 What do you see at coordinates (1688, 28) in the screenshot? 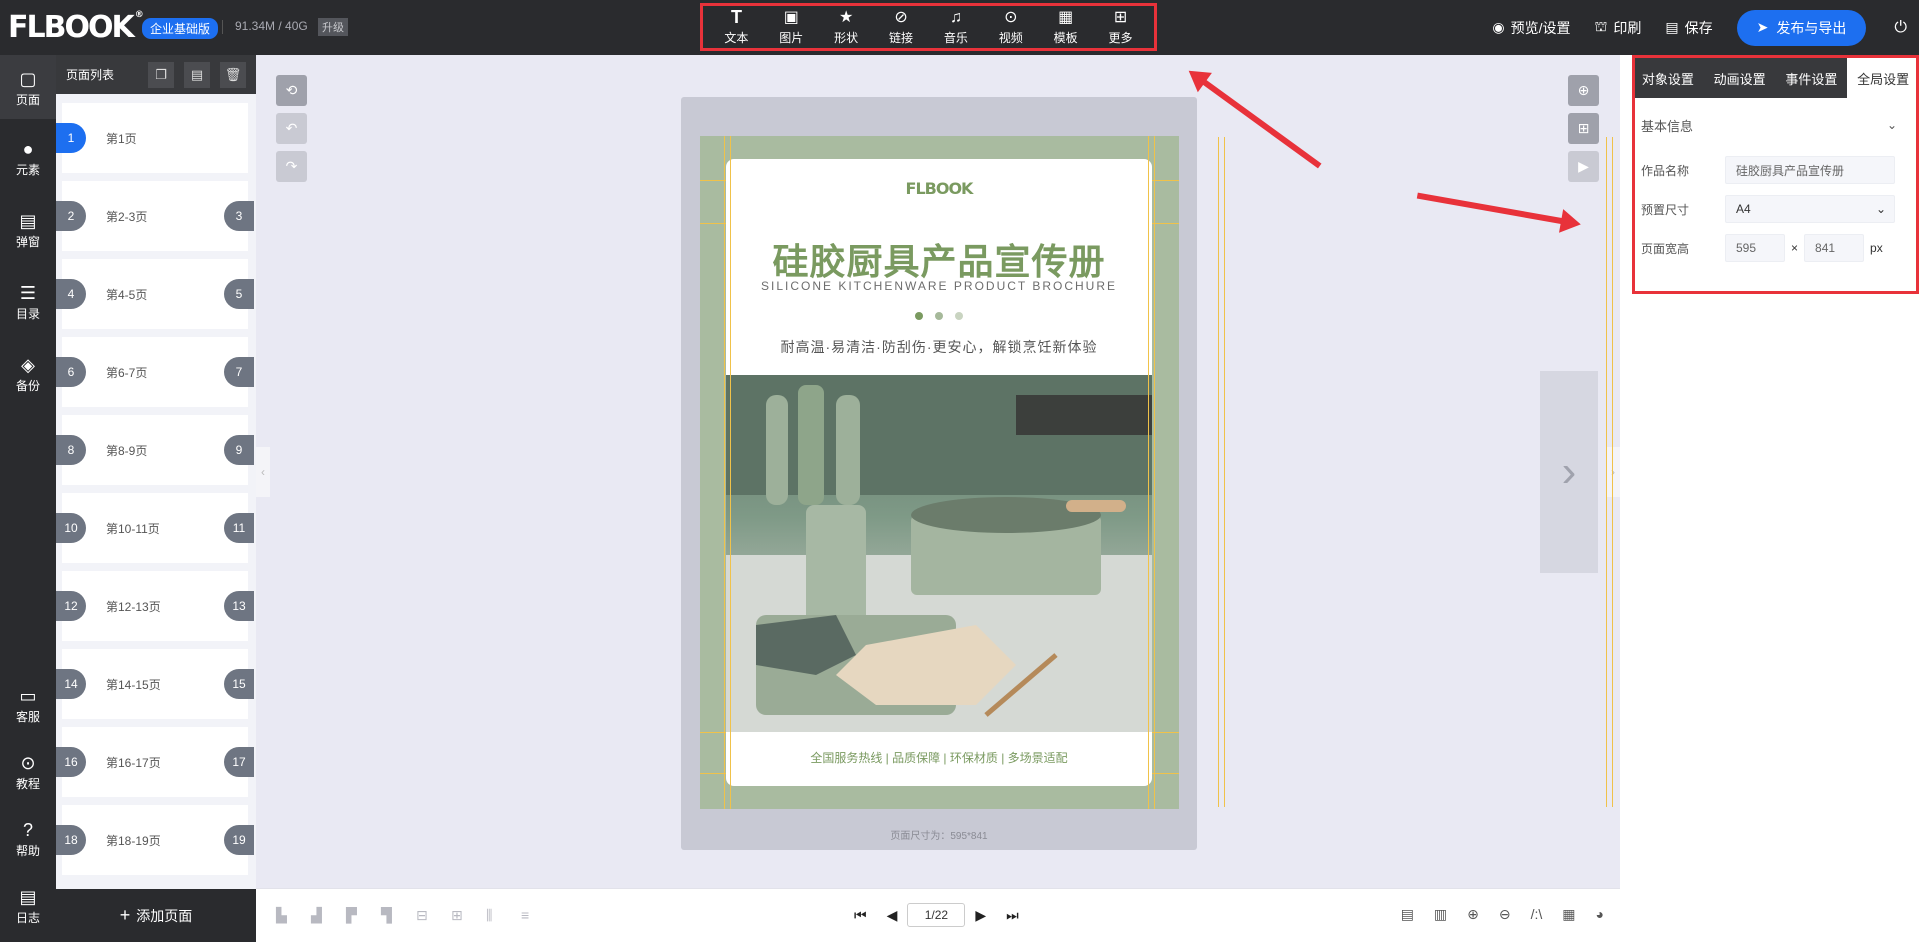
I see `save-button: ▤ 保存` at bounding box center [1688, 28].